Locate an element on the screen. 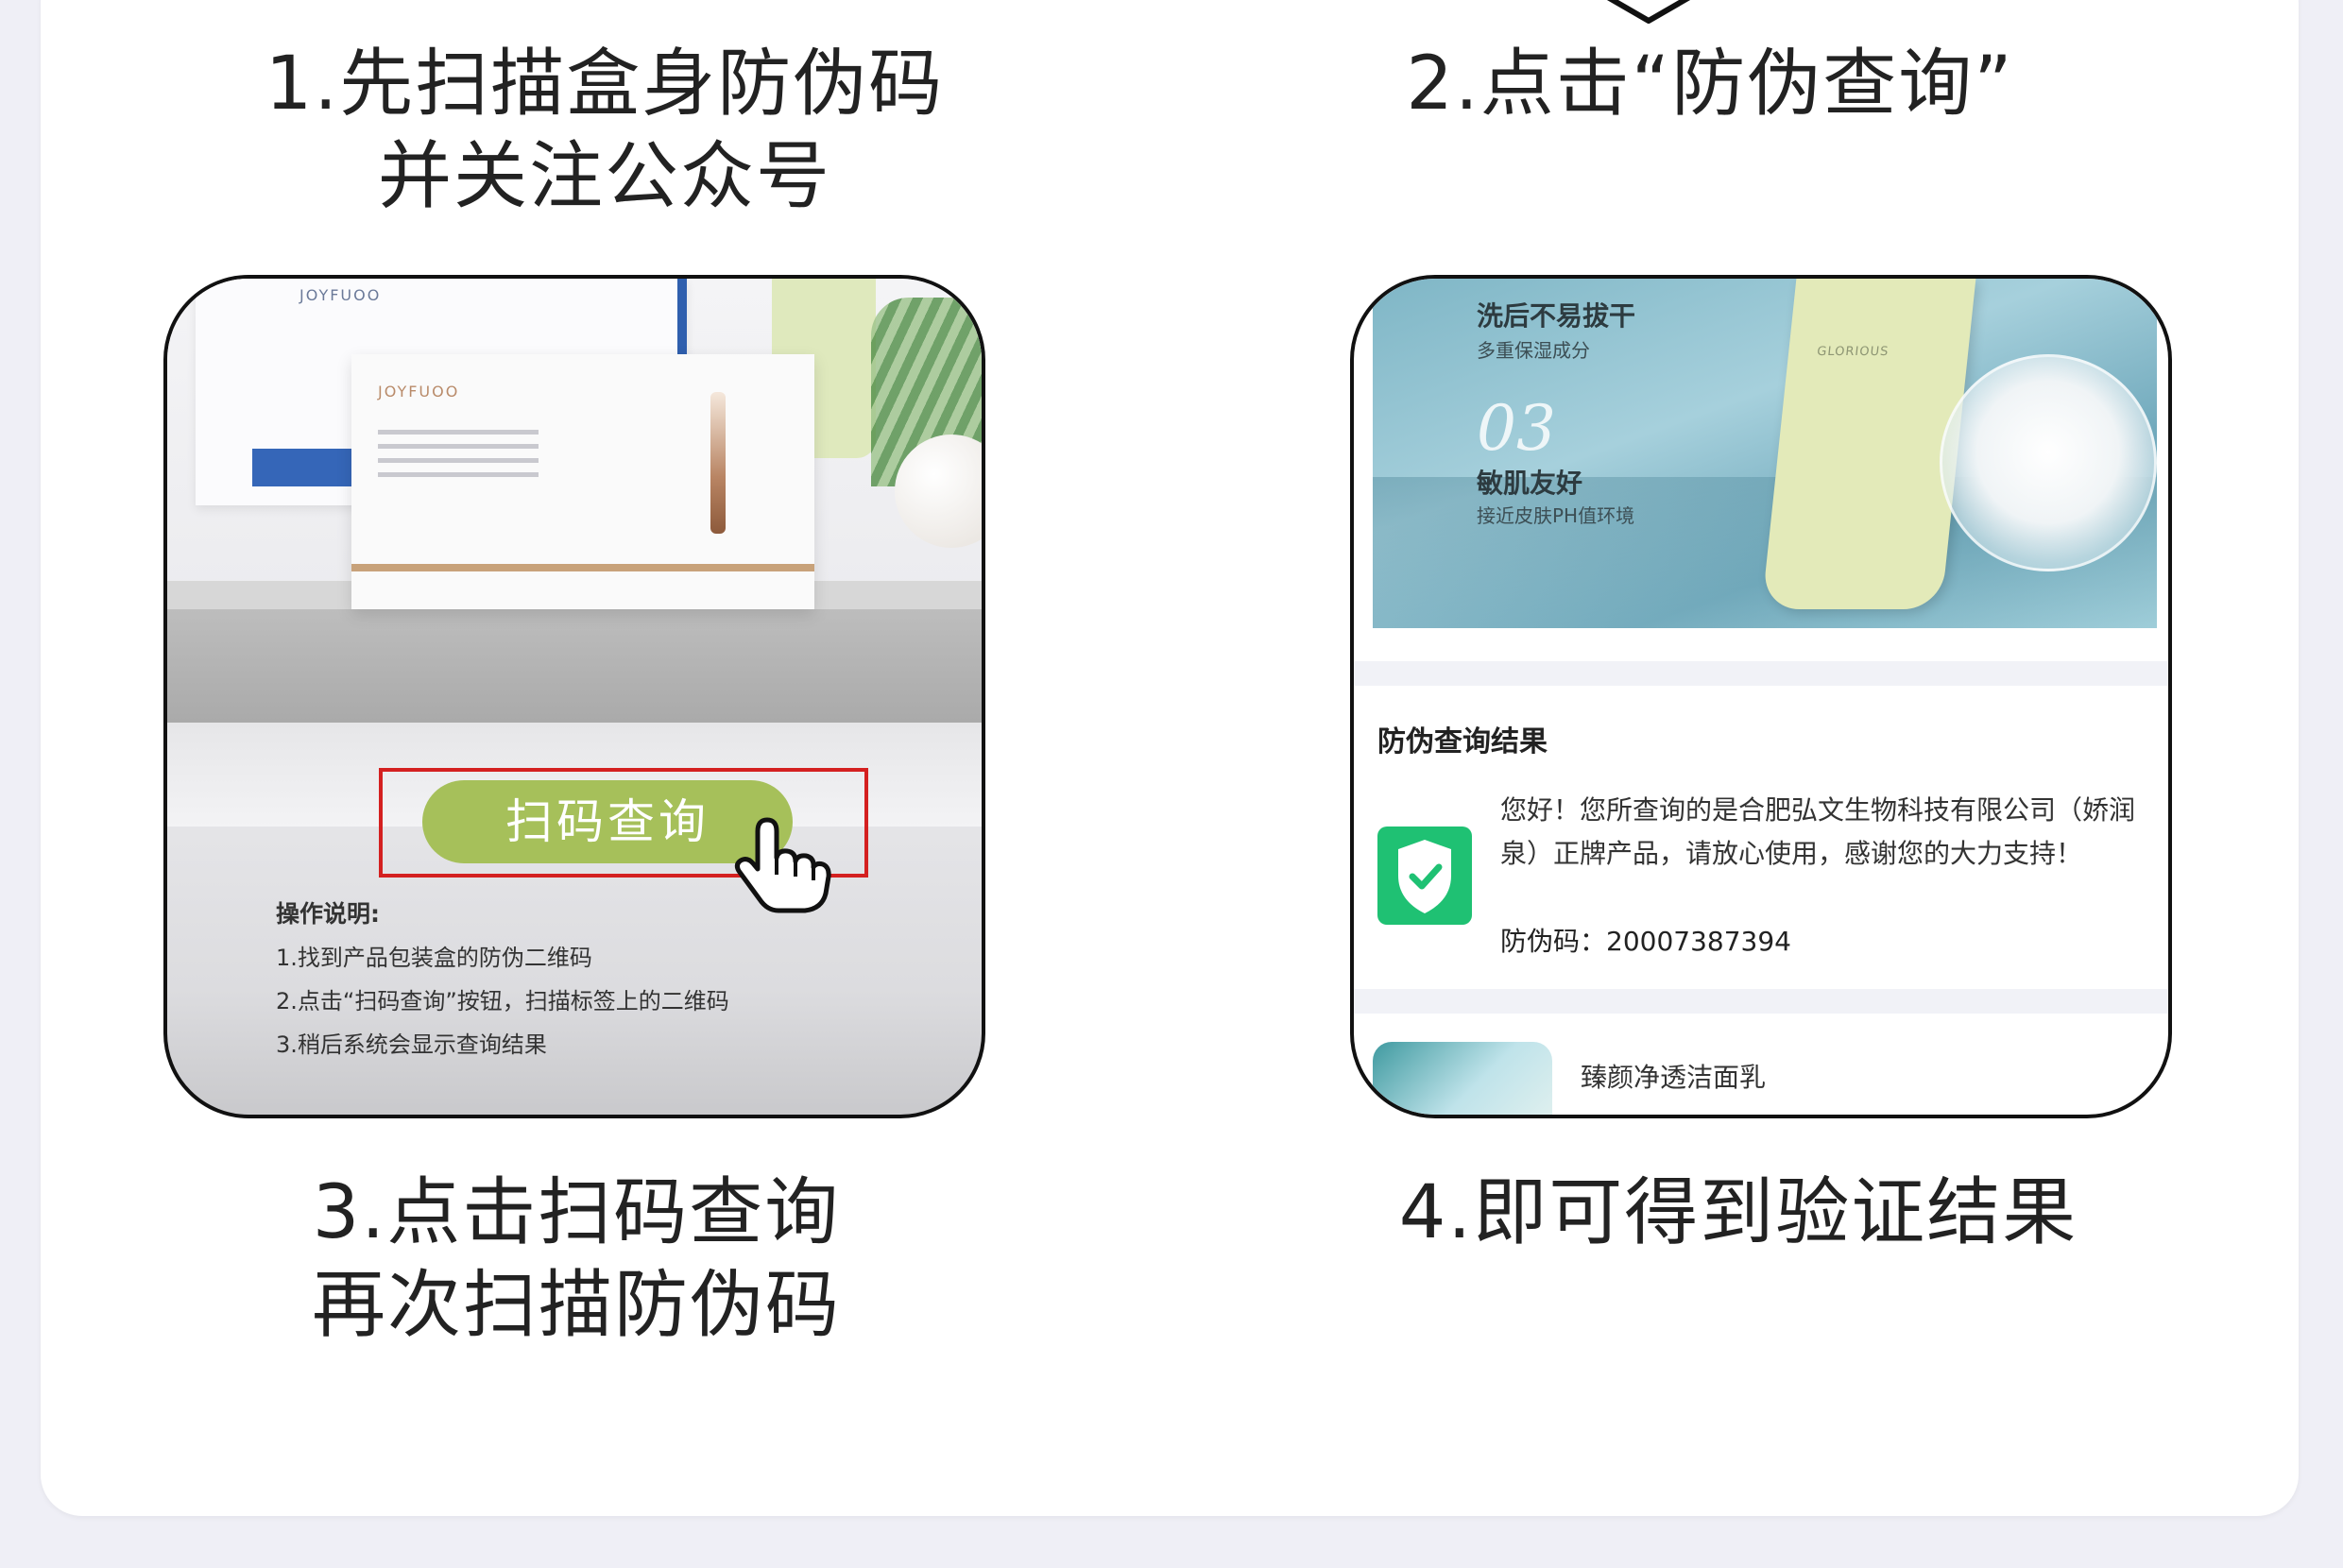 The width and height of the screenshot is (2343, 1568). result-title: 防伪查询结果 is located at coordinates (1462, 741).